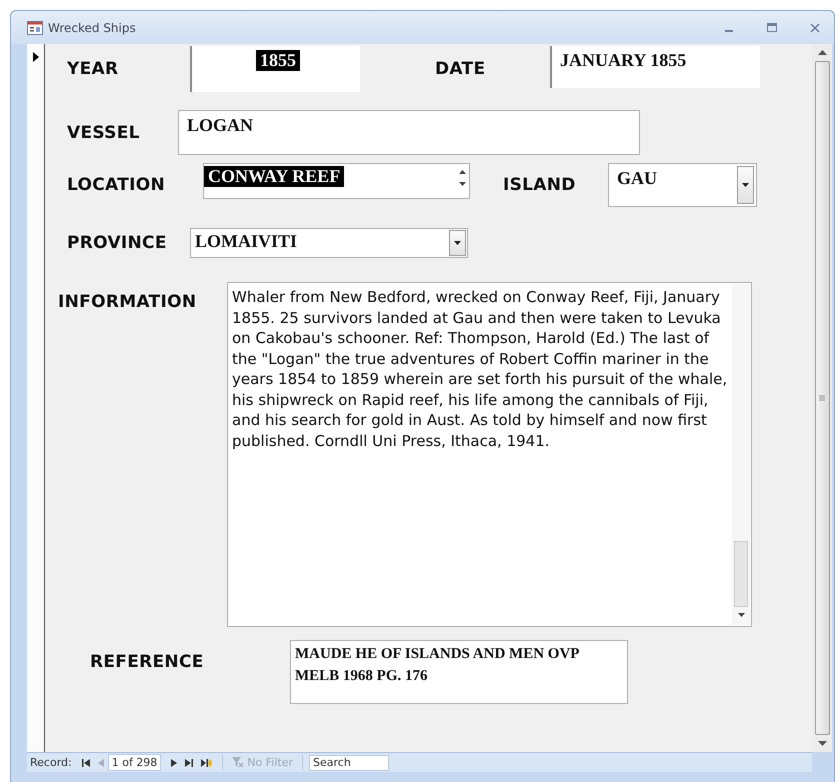 The height and width of the screenshot is (782, 835). Describe the element at coordinates (246, 241) in the screenshot. I see `field-value: LOMAIVITI` at that location.